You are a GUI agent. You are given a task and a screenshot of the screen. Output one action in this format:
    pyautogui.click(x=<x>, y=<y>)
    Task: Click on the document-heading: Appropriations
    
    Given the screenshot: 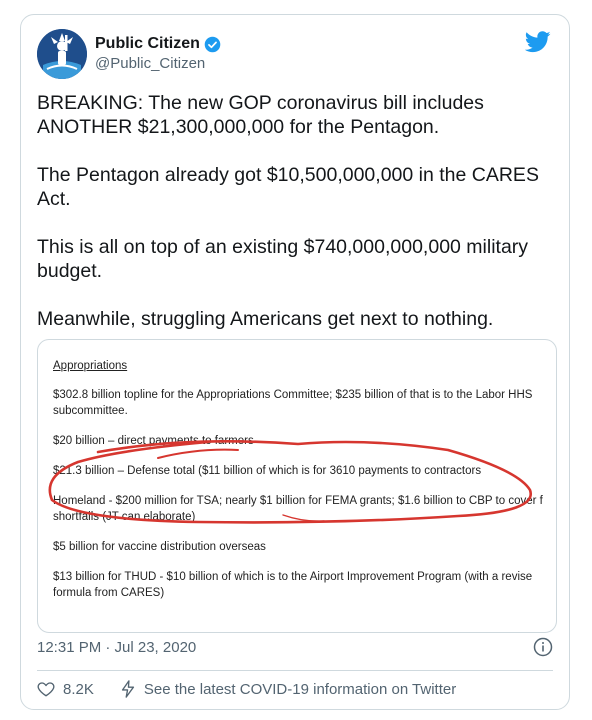 What is the action you would take?
    pyautogui.click(x=90, y=366)
    